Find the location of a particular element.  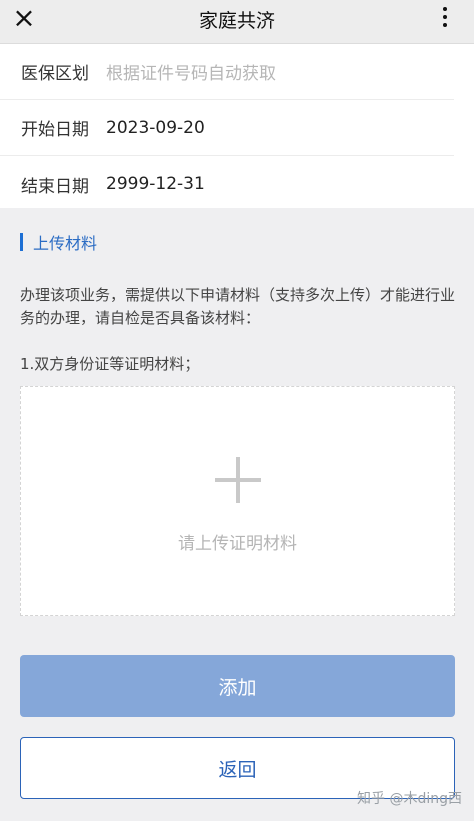

more-icon is located at coordinates (445, 20).